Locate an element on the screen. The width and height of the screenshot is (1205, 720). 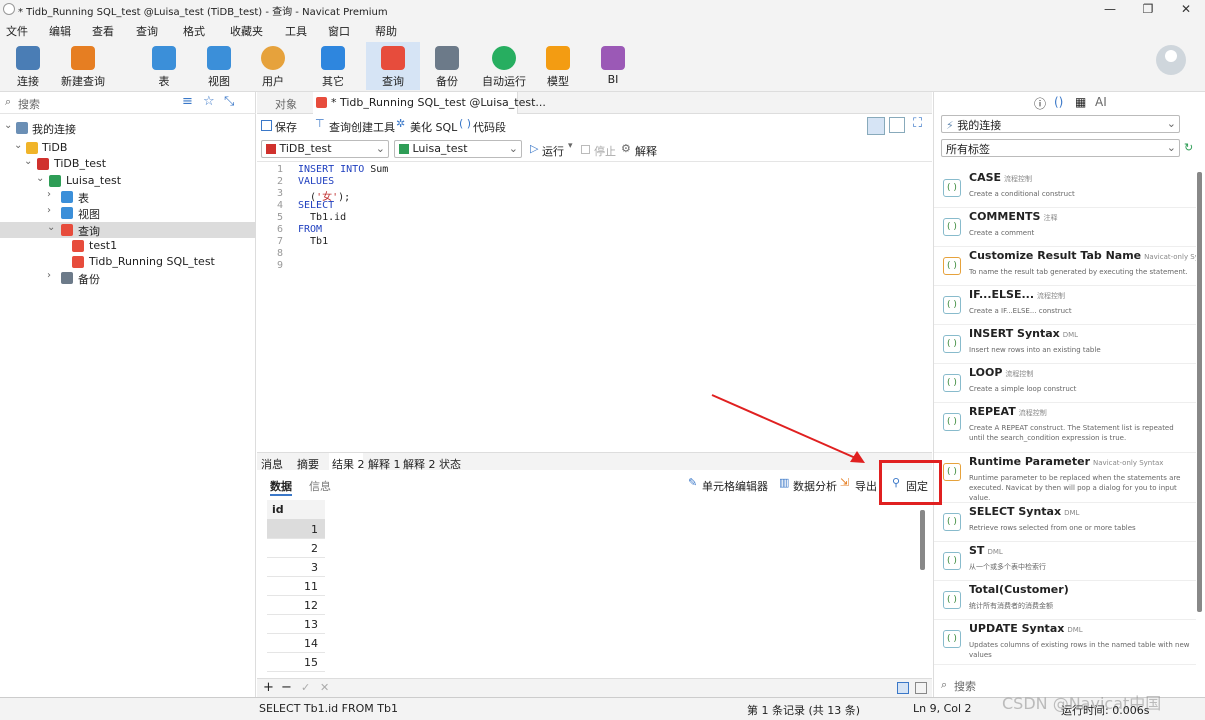
folder-icon is located at coordinates (32, 148).